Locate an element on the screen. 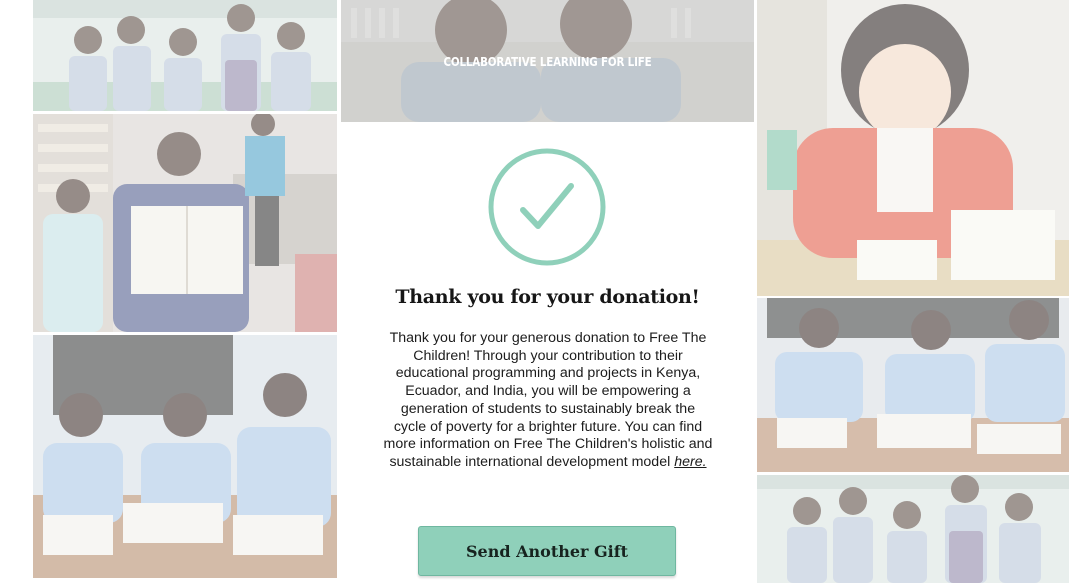 The height and width of the screenshot is (583, 1069). banner-image: COLLABORATIVE LEARNING FOR LIFE is located at coordinates (547, 61).